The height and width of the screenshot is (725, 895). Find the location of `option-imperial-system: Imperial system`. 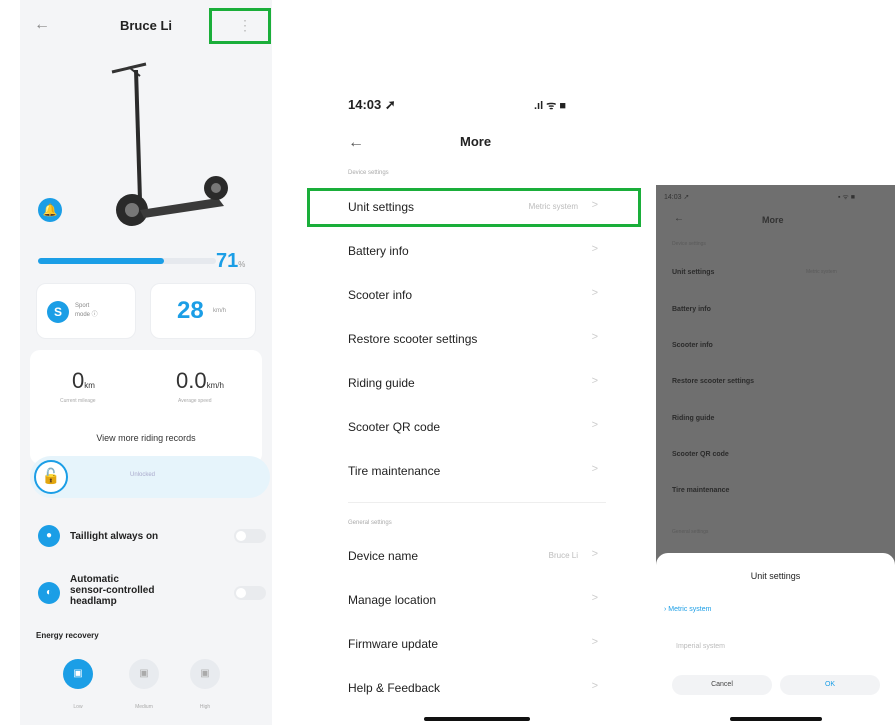

option-imperial-system: Imperial system is located at coordinates (700, 646).